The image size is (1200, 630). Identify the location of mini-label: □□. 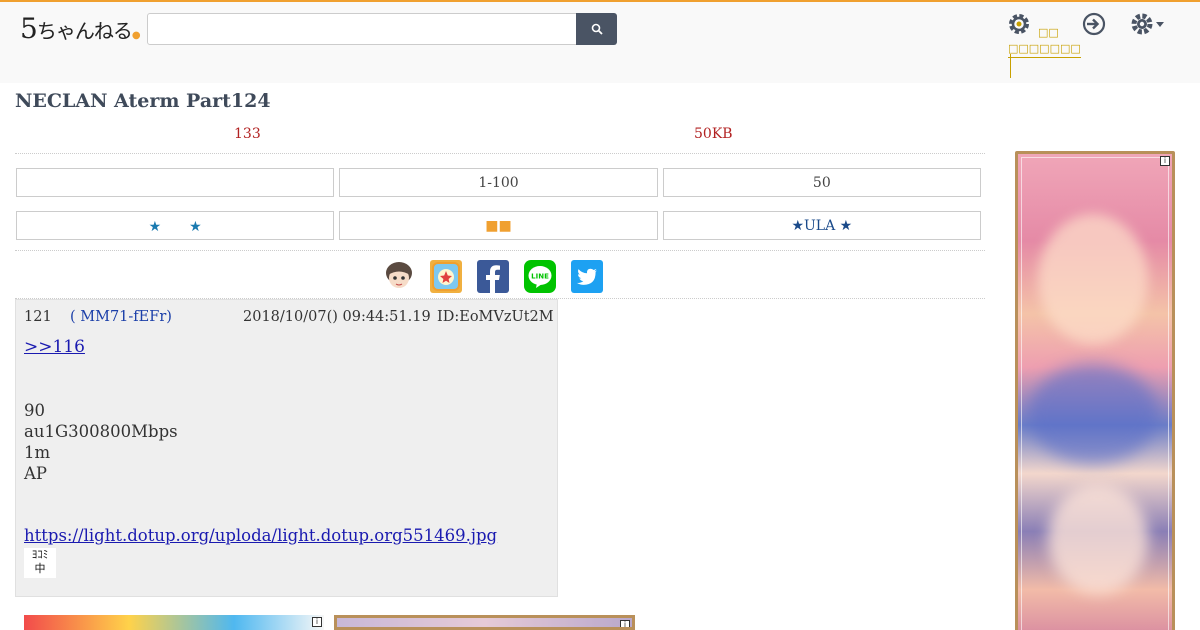
(1048, 32).